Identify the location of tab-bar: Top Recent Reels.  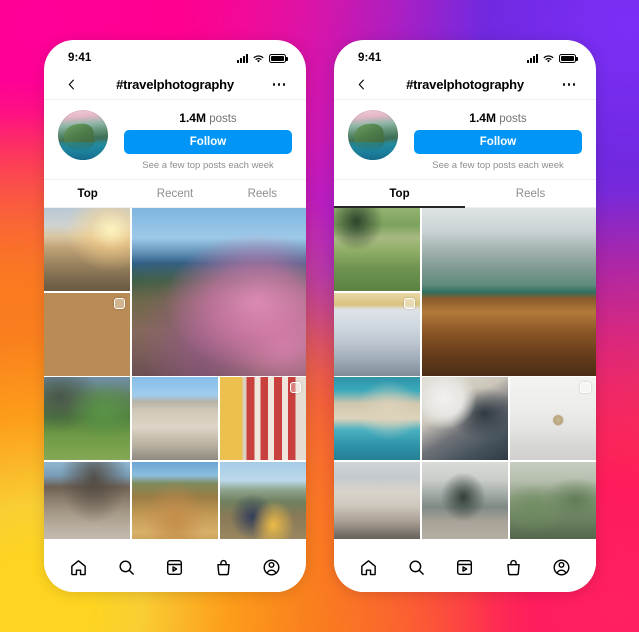
(175, 194).